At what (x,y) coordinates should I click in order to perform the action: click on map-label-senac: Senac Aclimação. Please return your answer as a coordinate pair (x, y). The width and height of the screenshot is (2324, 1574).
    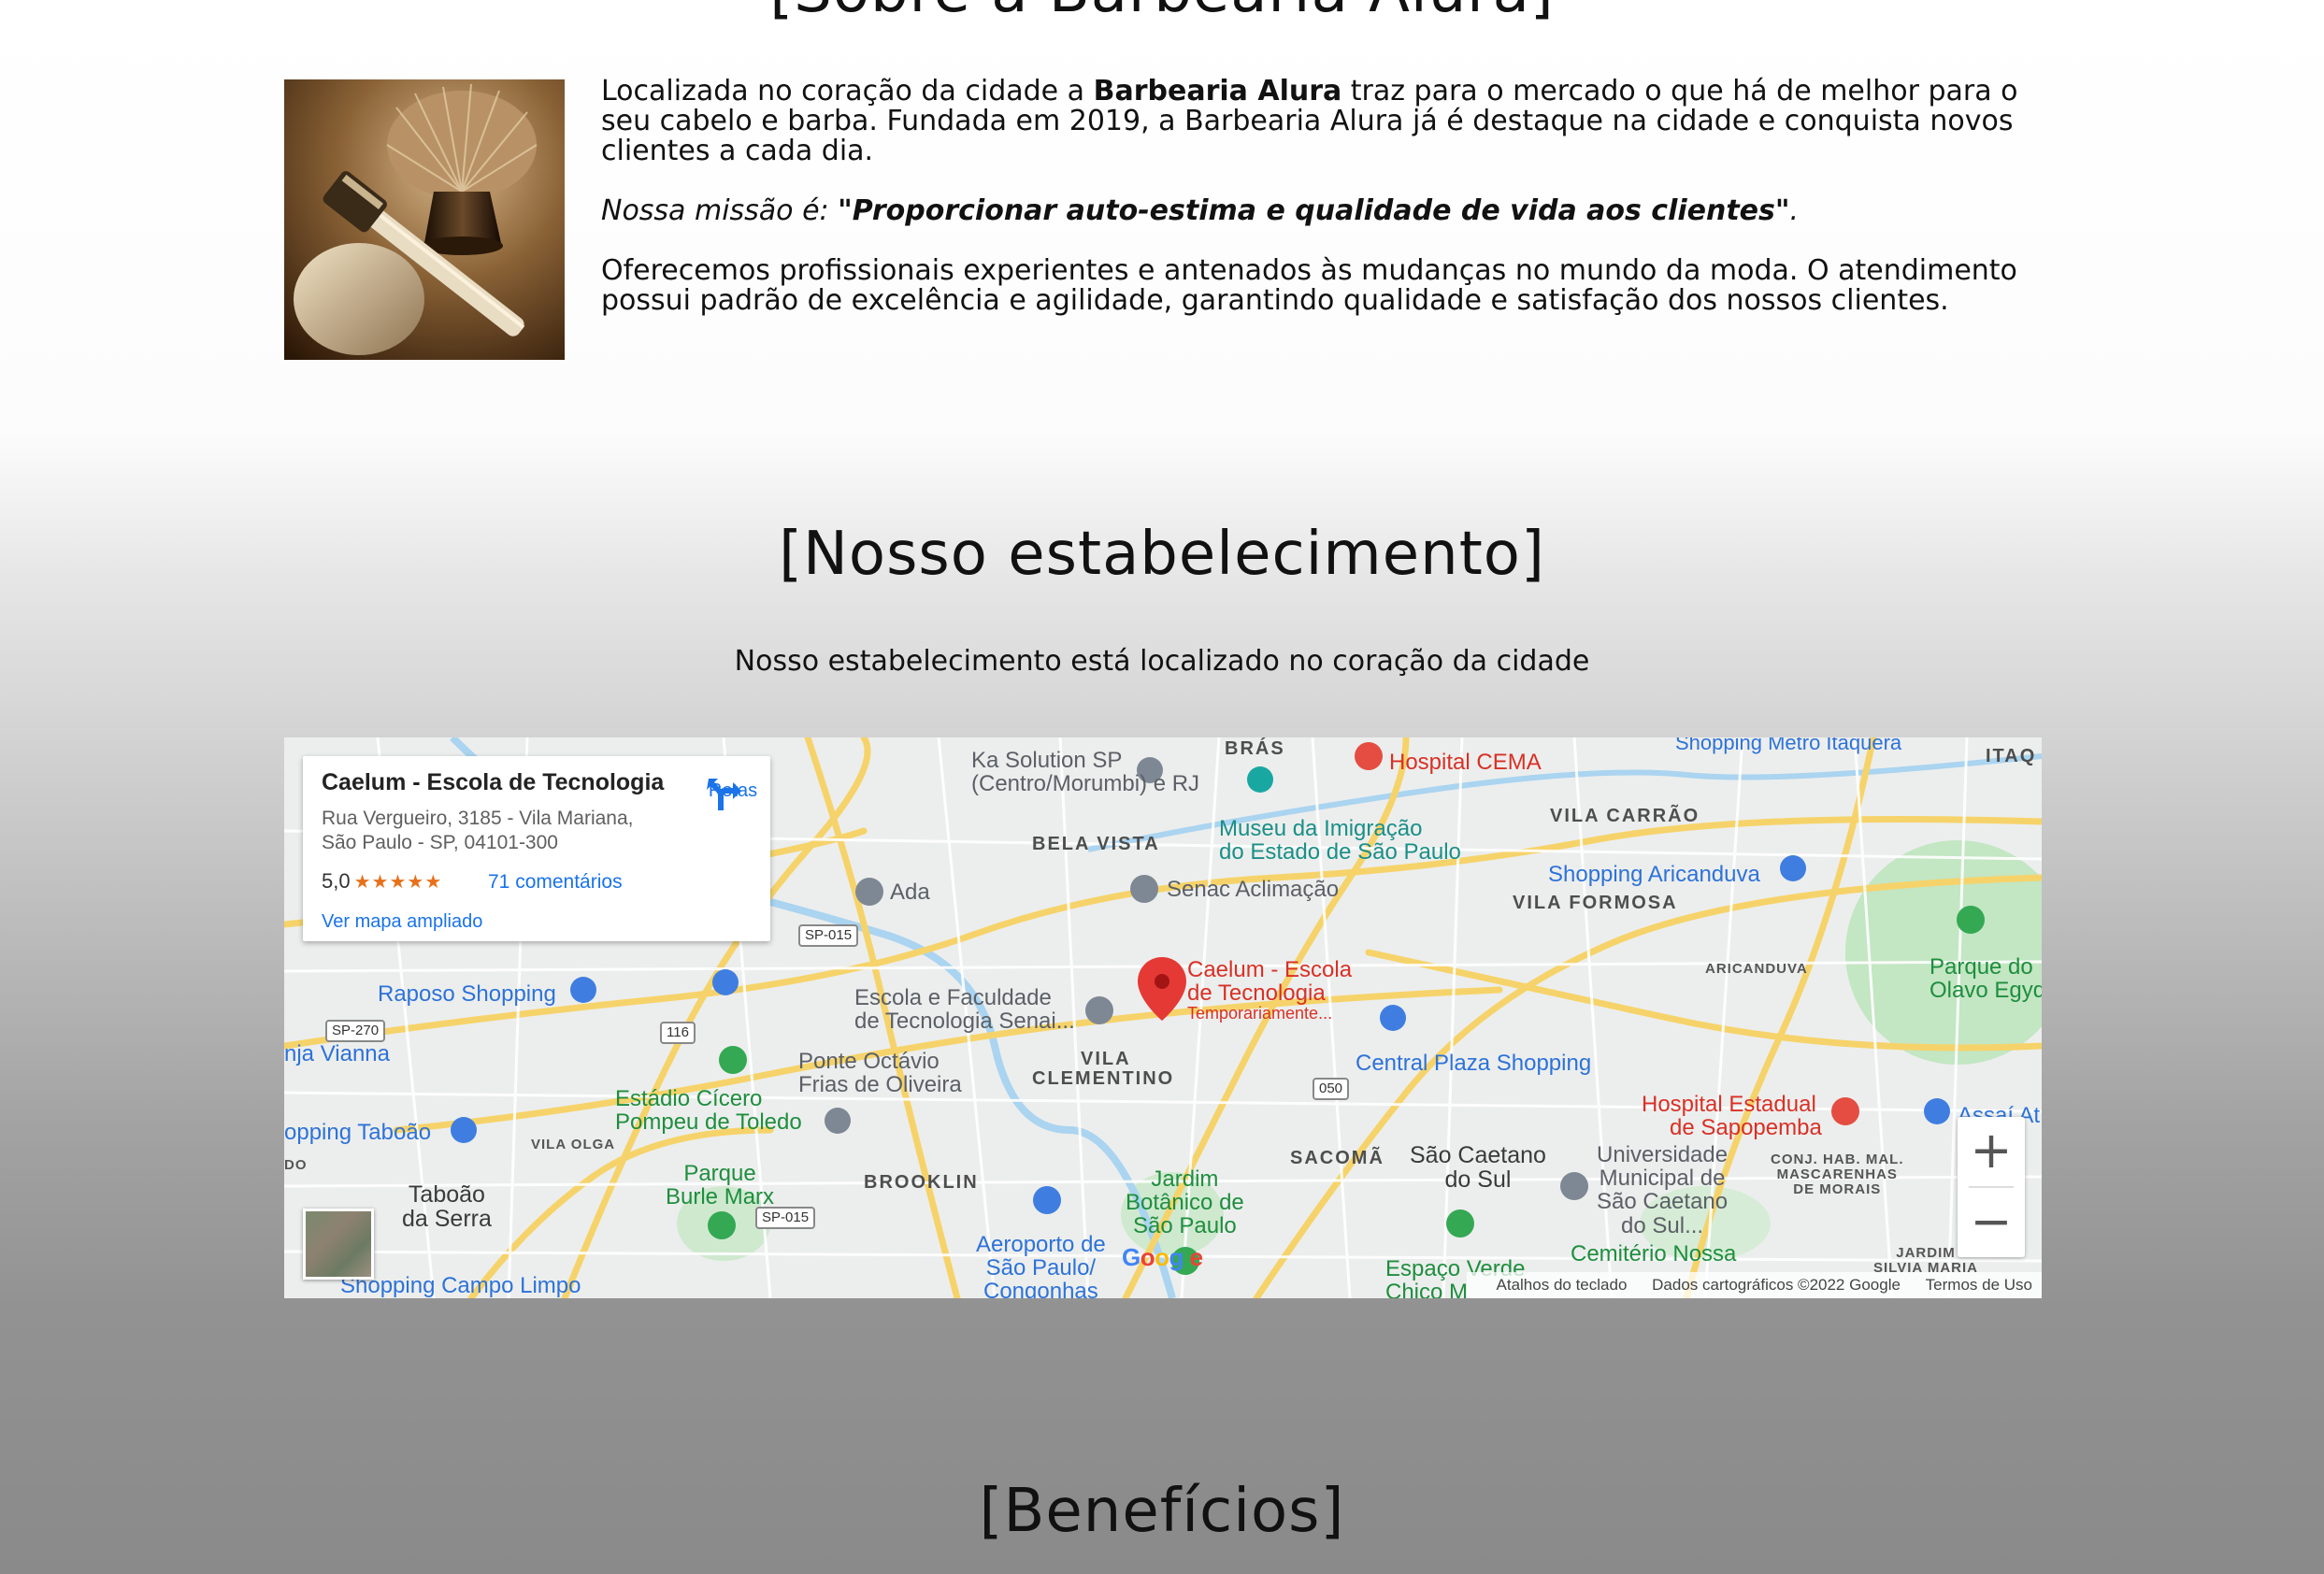
    Looking at the image, I should click on (1254, 889).